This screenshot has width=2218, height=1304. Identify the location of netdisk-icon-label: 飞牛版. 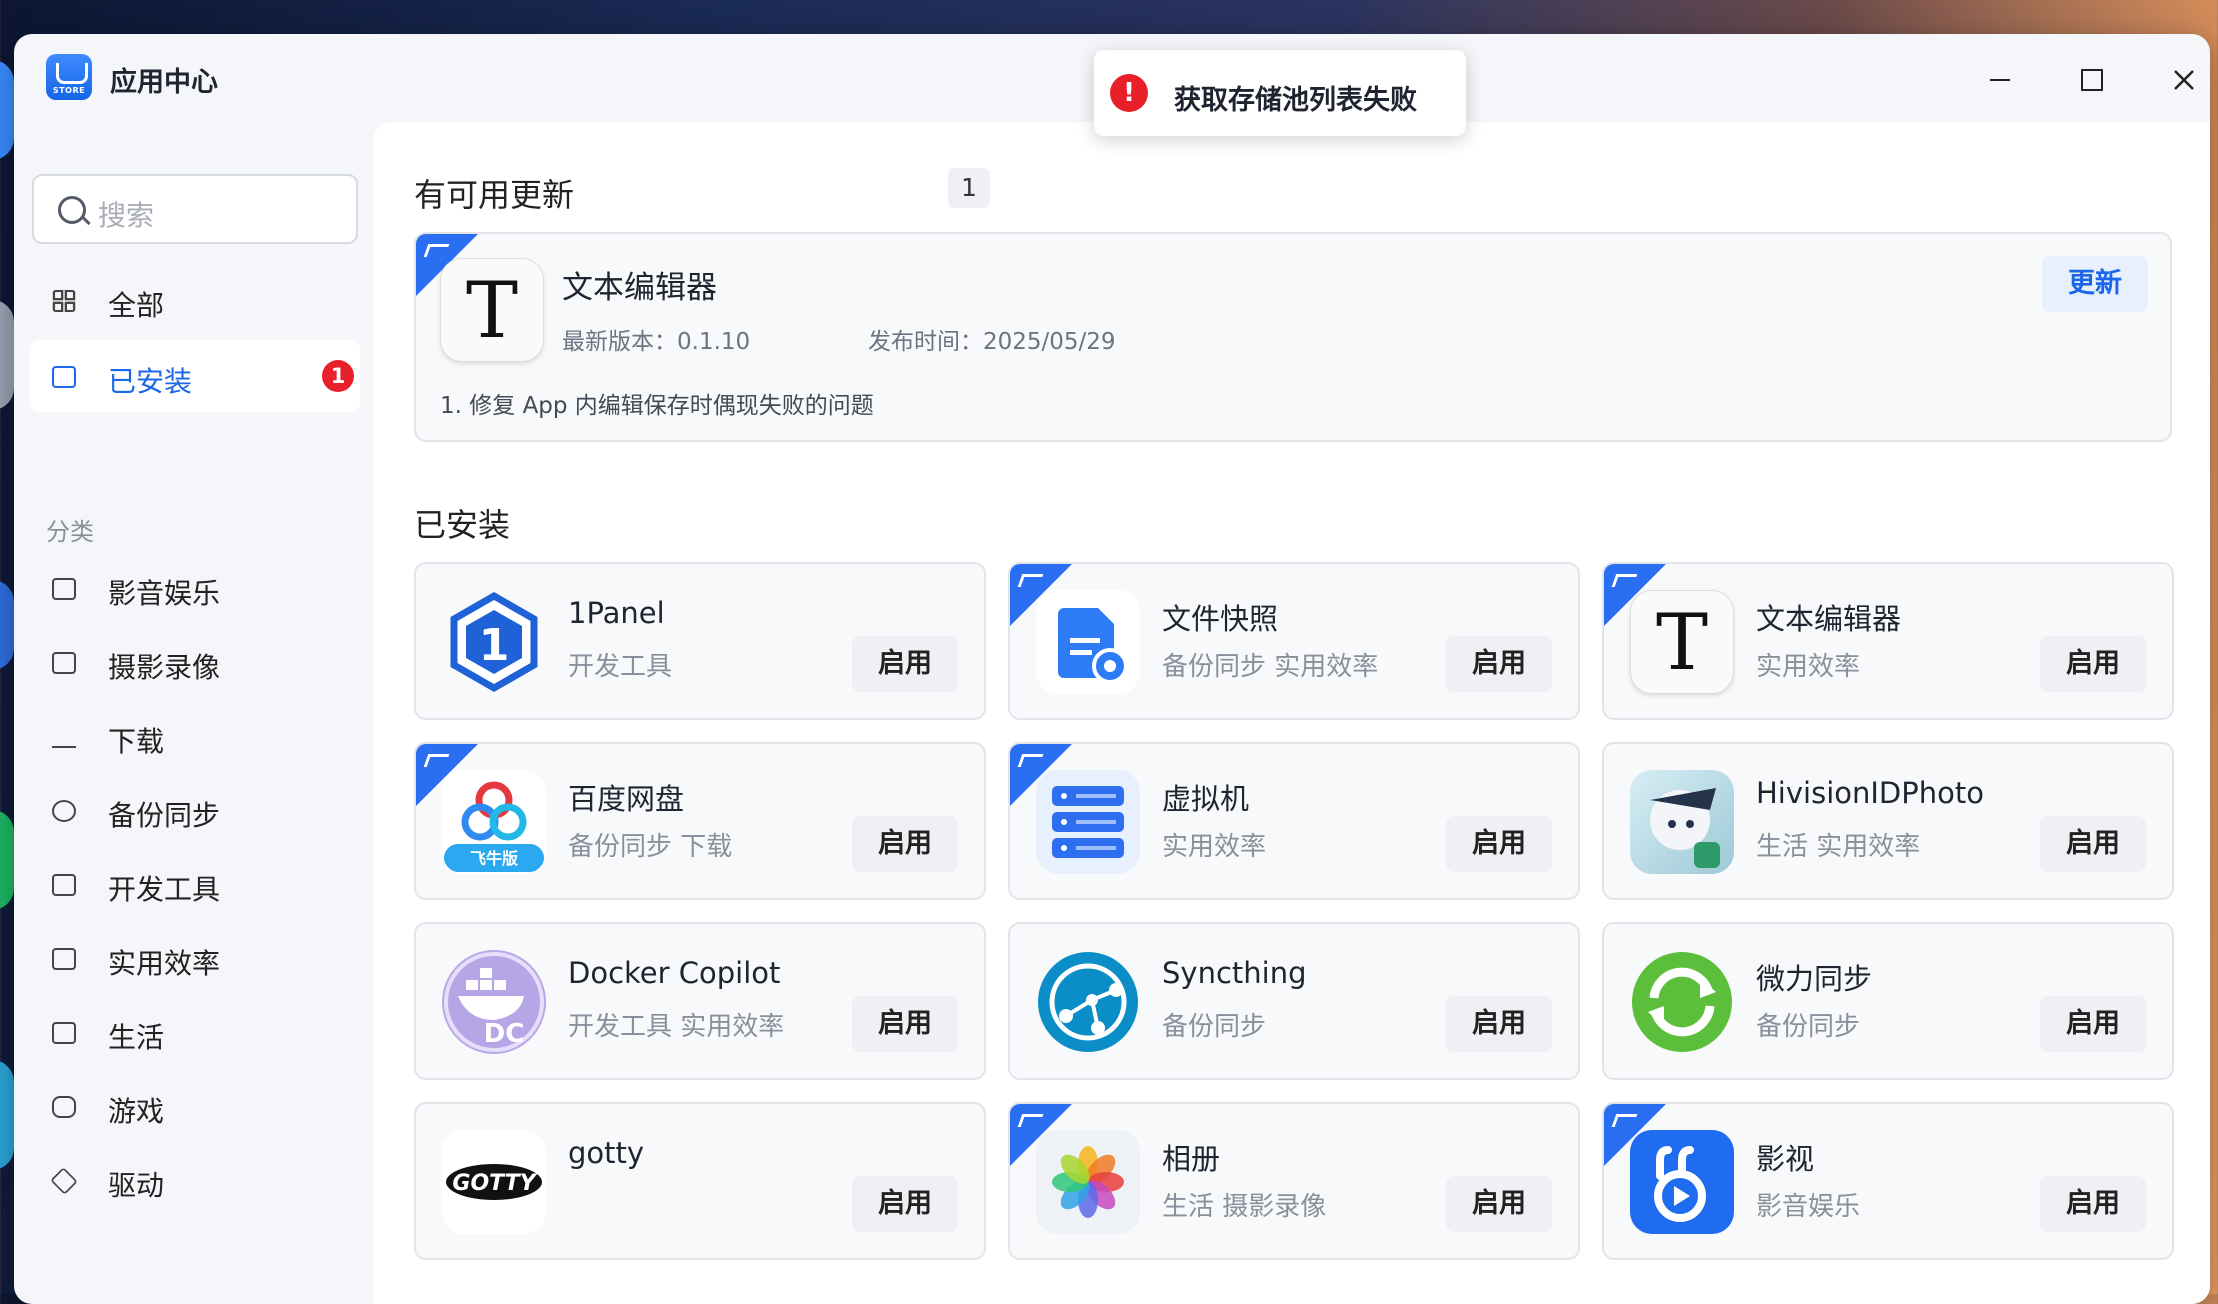
(494, 858).